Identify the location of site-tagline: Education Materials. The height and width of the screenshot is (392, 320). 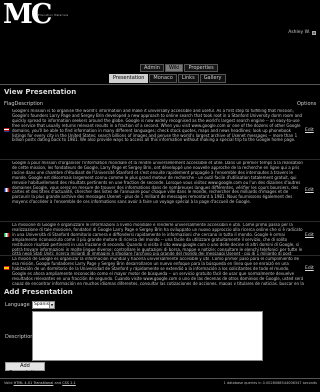
(53, 15).